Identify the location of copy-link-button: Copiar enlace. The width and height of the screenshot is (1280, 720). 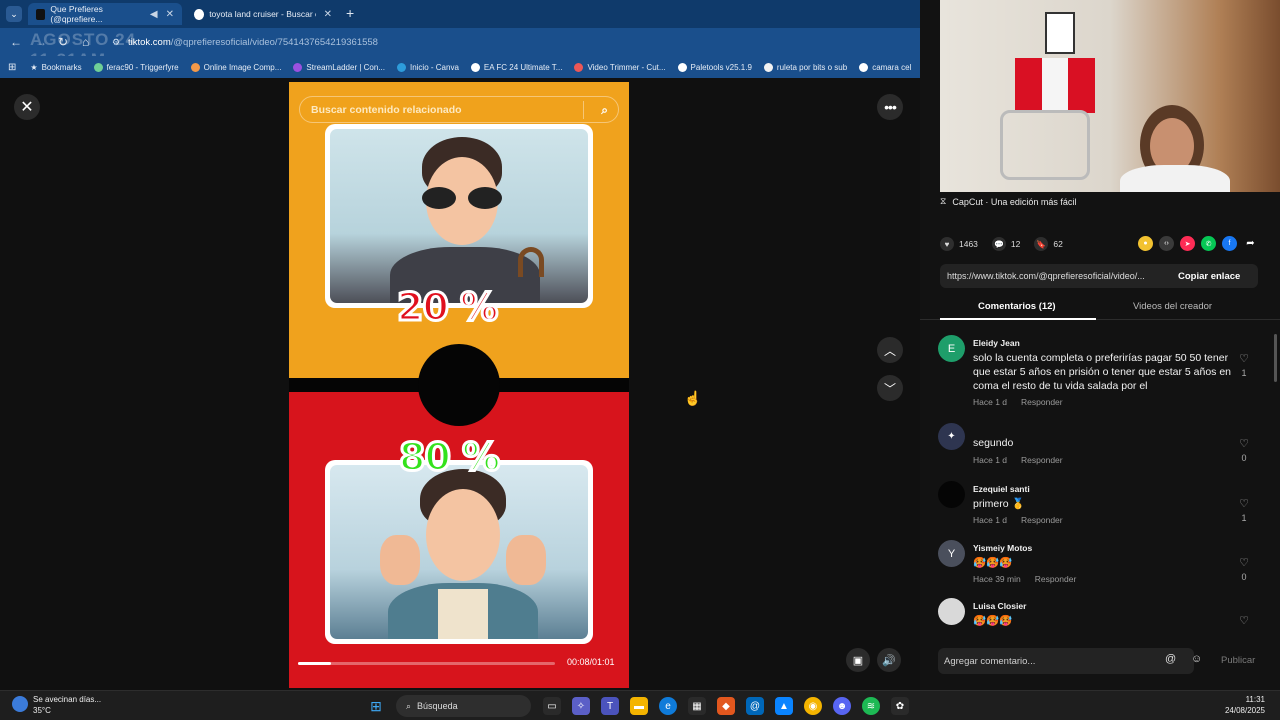
(1209, 276).